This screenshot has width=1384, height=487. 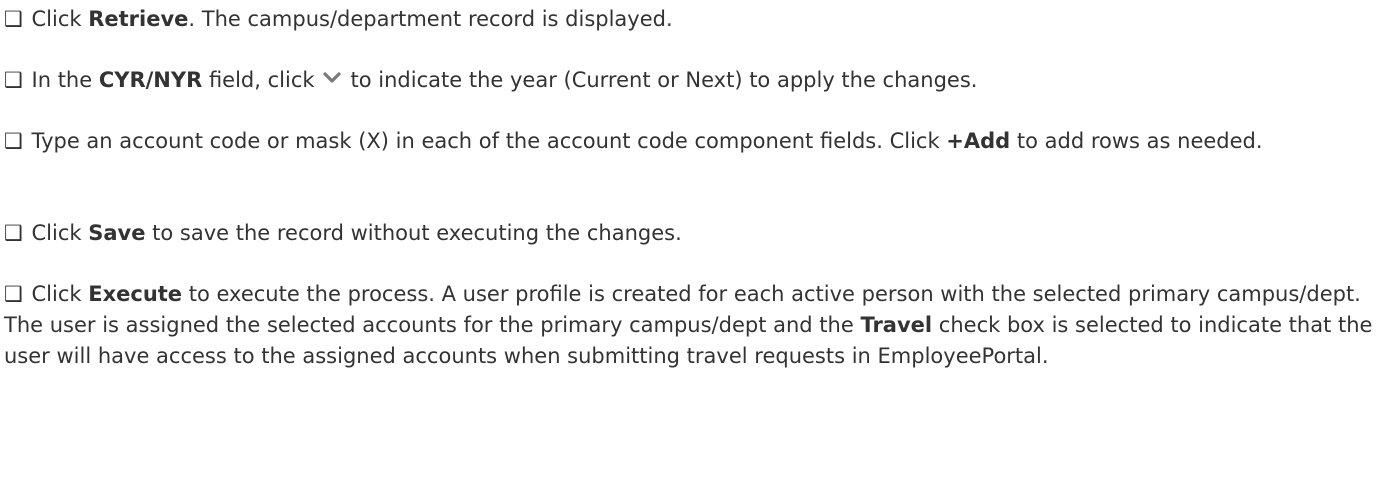 What do you see at coordinates (331, 77) in the screenshot?
I see `chevron-down-icon` at bounding box center [331, 77].